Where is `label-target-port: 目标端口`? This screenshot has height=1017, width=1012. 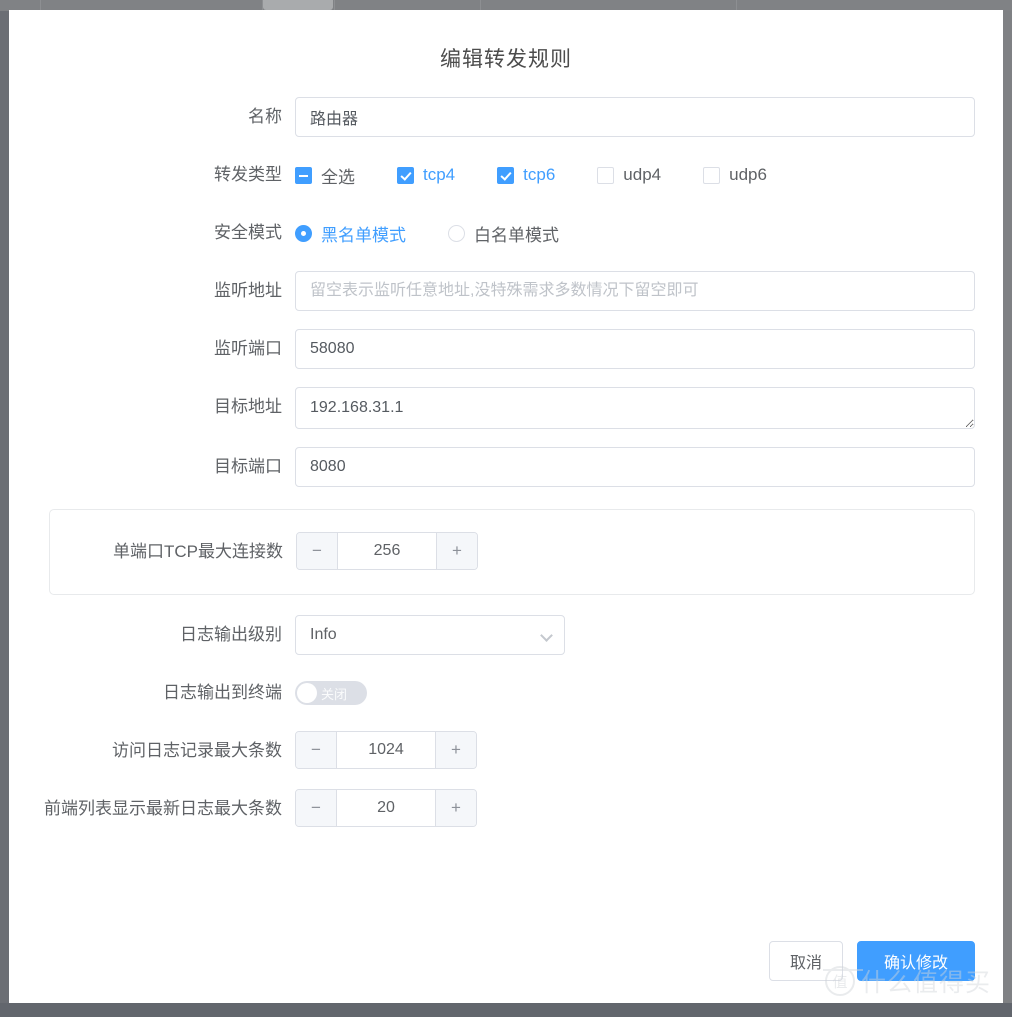
label-target-port: 目标端口 is located at coordinates (248, 466).